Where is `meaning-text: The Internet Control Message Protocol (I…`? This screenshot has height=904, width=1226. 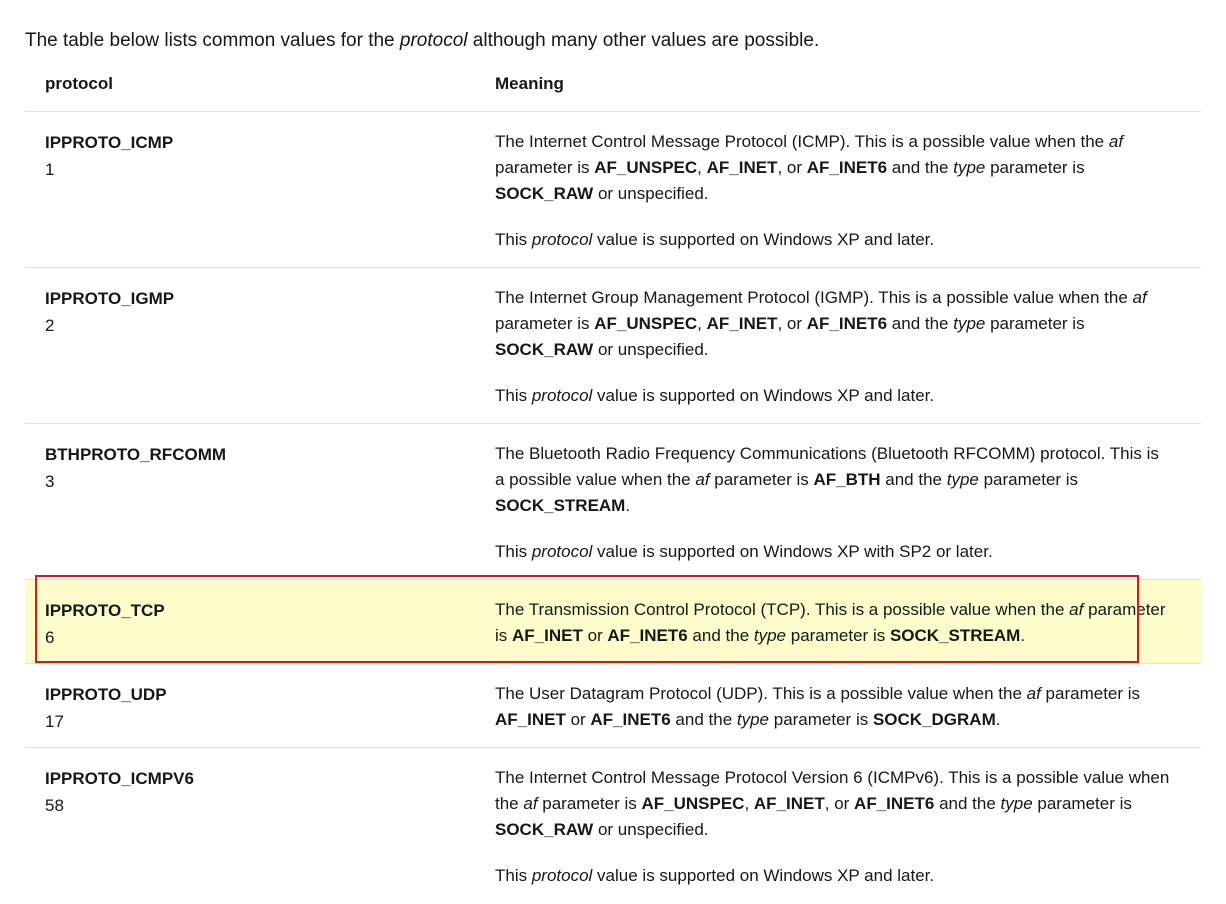
meaning-text: The Internet Control Message Protocol (I… is located at coordinates (809, 167).